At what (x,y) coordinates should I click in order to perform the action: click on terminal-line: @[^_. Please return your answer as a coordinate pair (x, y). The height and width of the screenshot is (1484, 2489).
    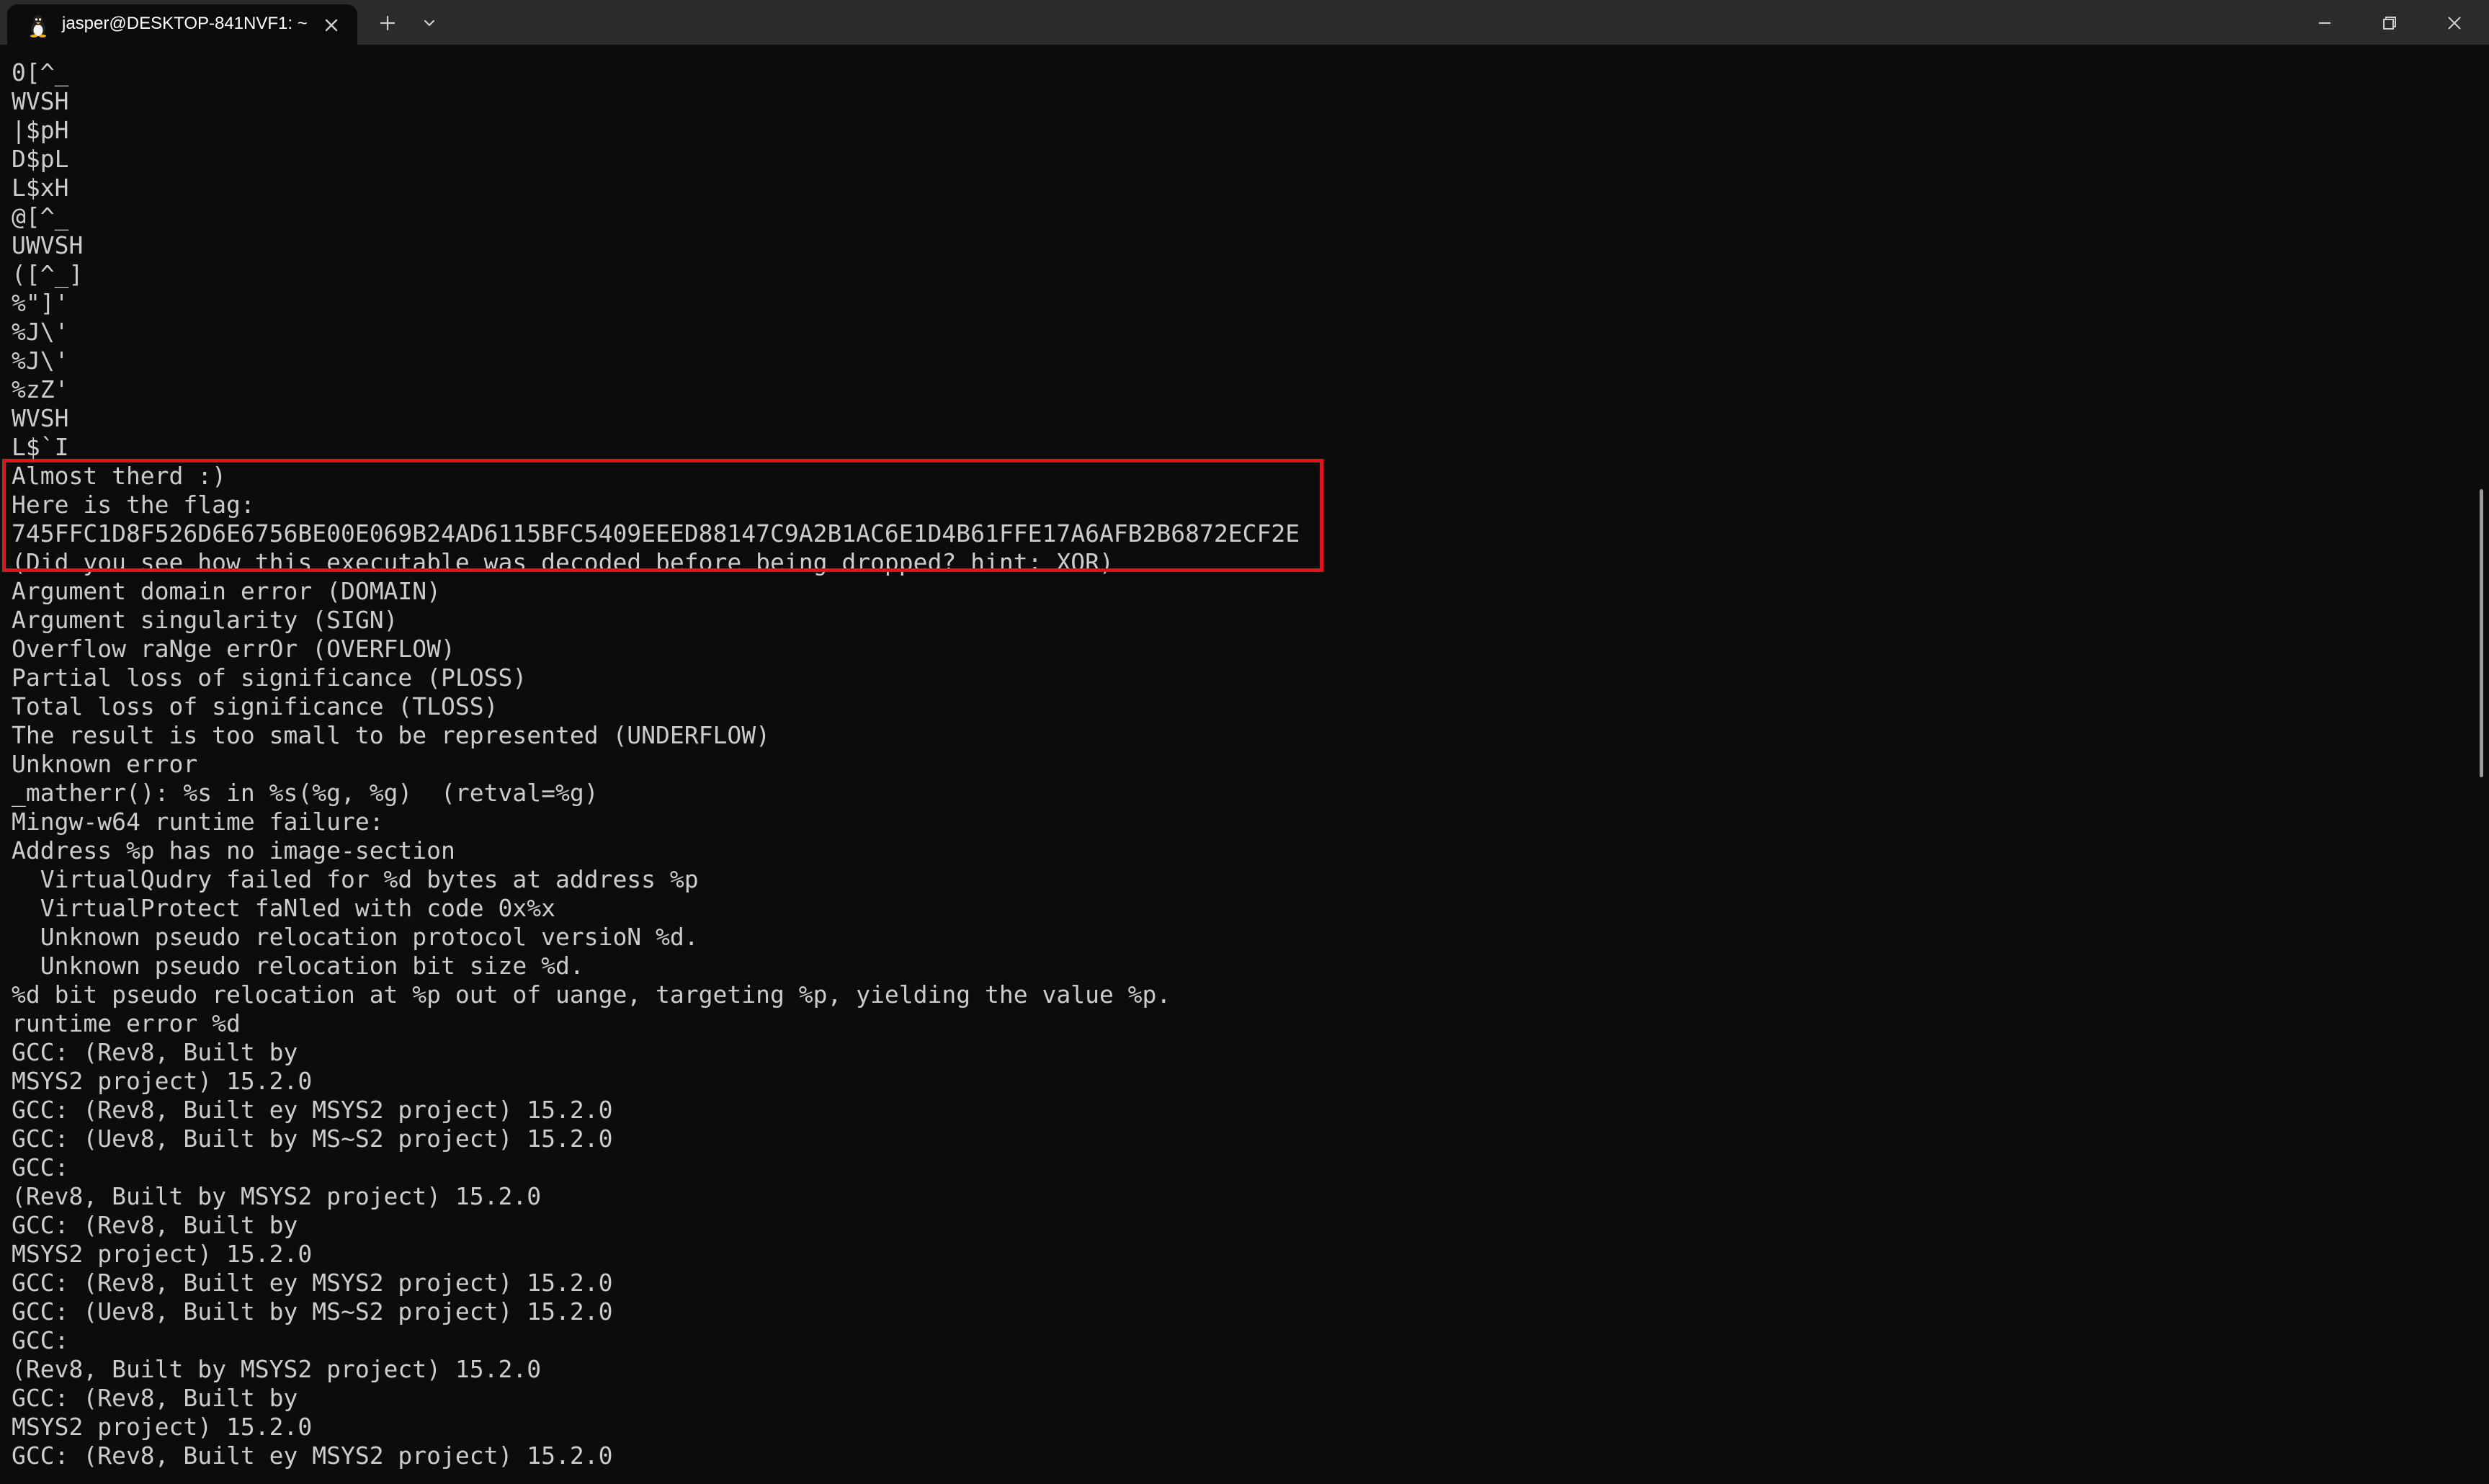
    Looking at the image, I should click on (40, 216).